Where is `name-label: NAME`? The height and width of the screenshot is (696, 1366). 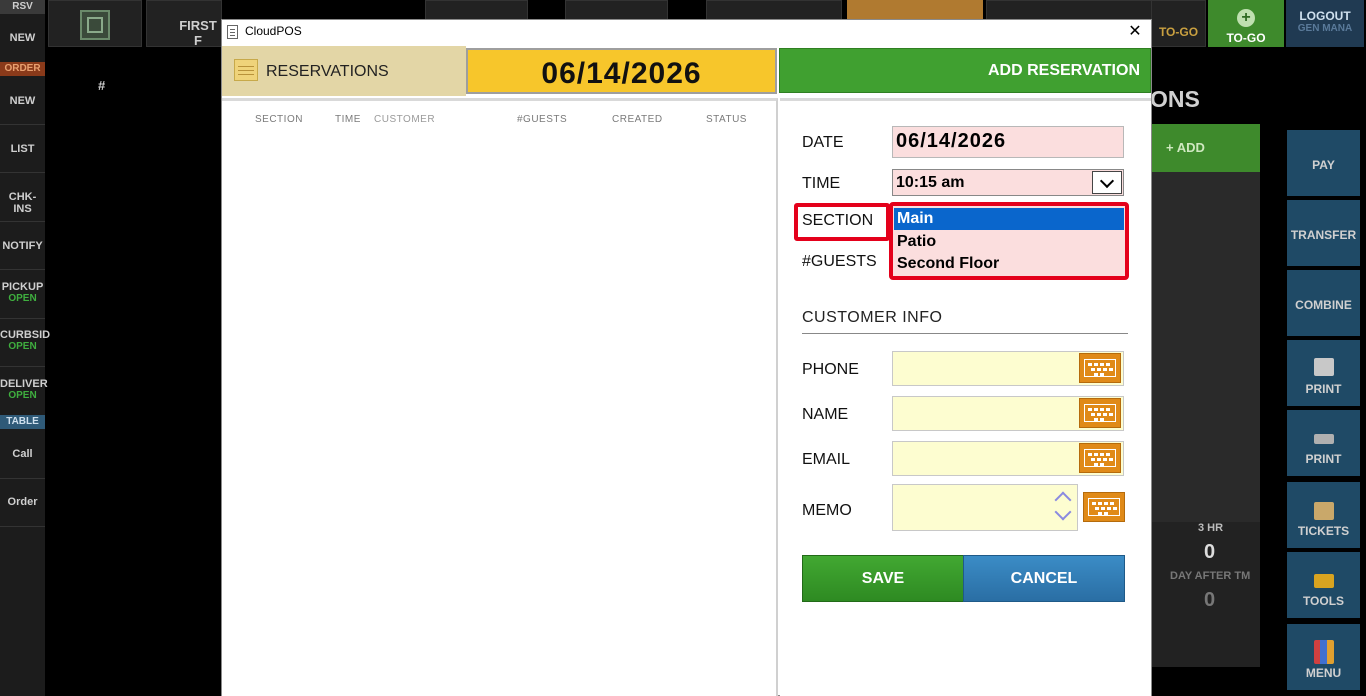 name-label: NAME is located at coordinates (825, 414).